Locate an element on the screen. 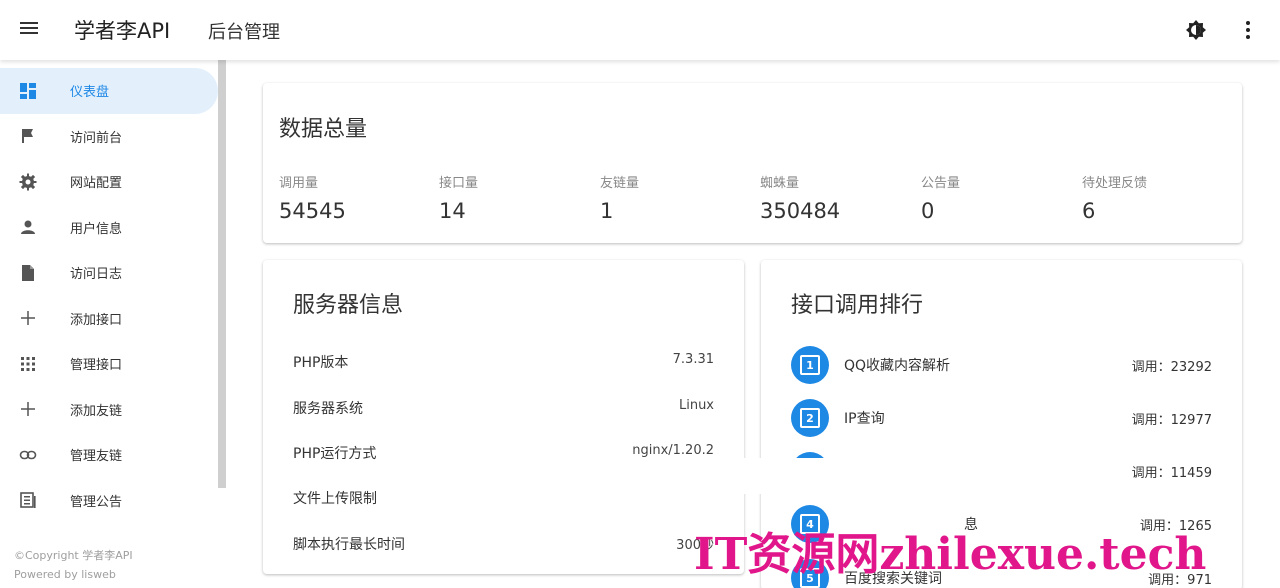  server-row-value: 7.3.31 is located at coordinates (693, 359).